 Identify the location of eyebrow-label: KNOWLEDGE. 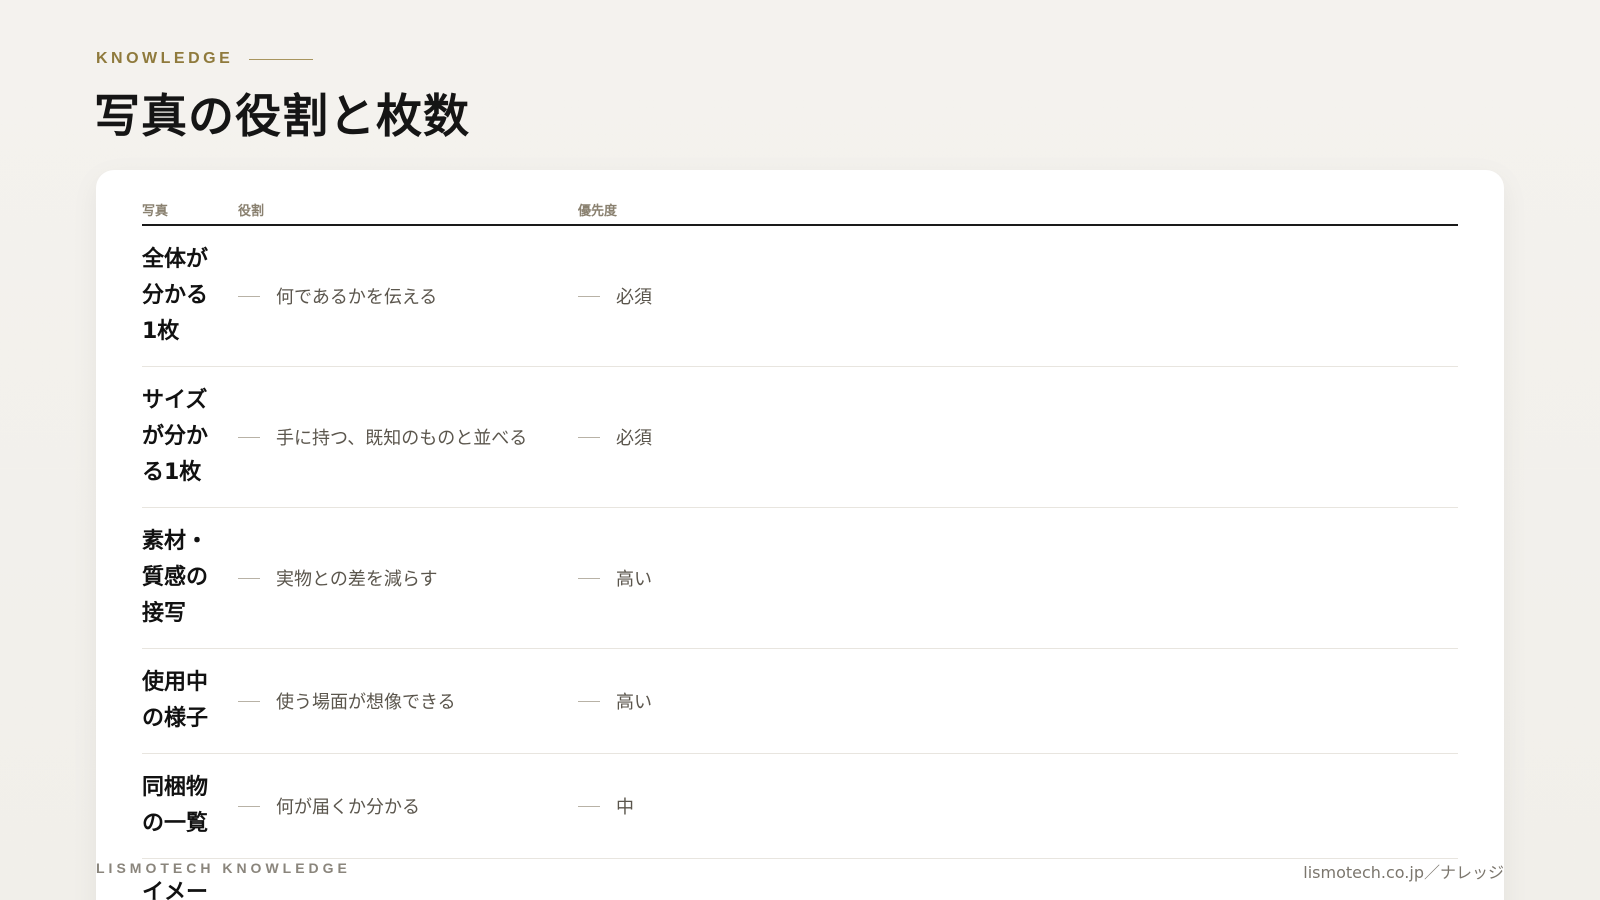
(165, 58).